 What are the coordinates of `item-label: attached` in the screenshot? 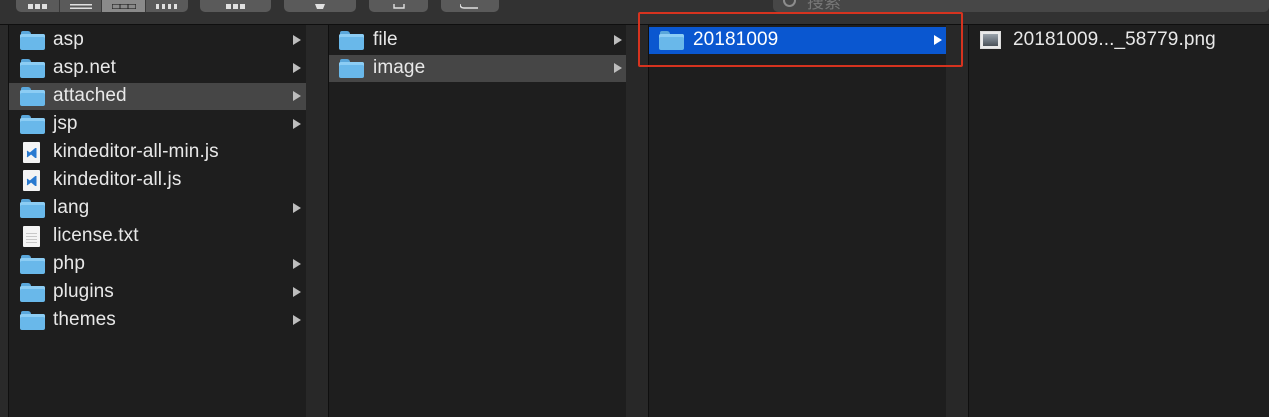 It's located at (90, 95).